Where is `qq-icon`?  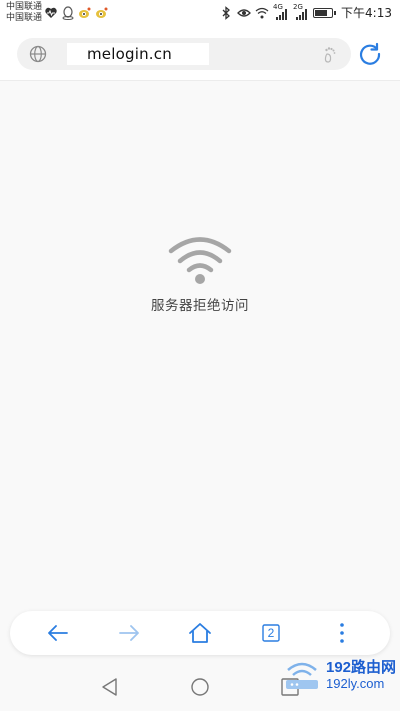 qq-icon is located at coordinates (68, 13).